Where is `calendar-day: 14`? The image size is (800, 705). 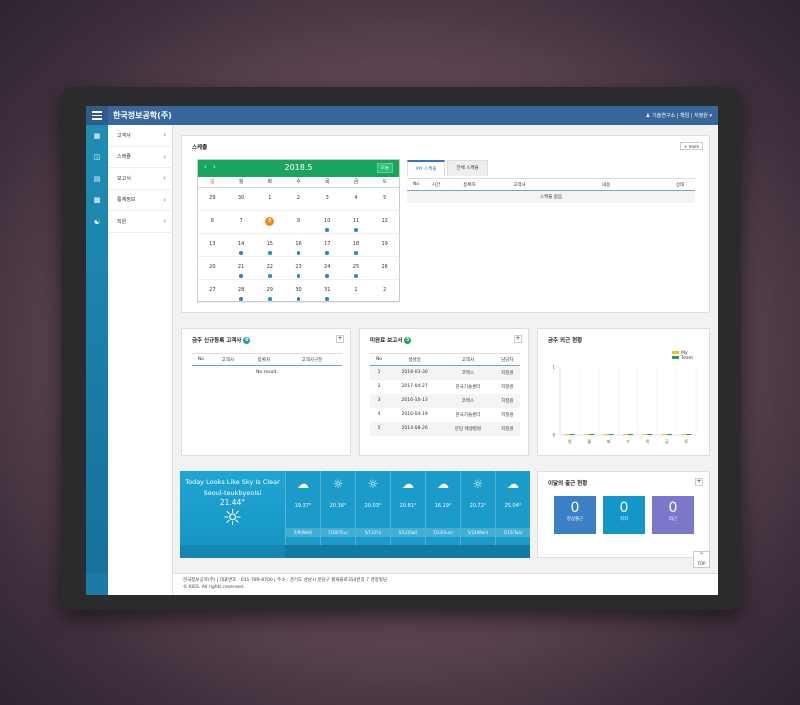
calendar-day: 14 is located at coordinates (241, 245).